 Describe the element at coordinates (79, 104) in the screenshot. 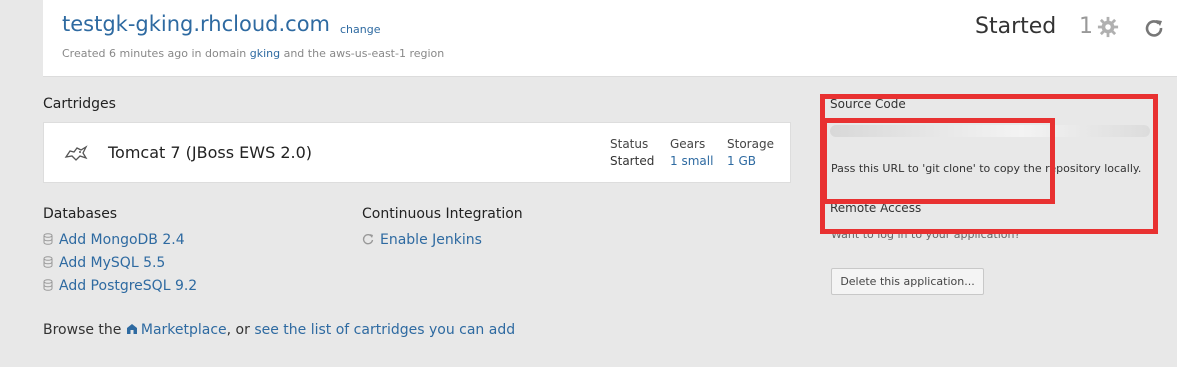

I see `cartridges-heading: Cartridges` at that location.